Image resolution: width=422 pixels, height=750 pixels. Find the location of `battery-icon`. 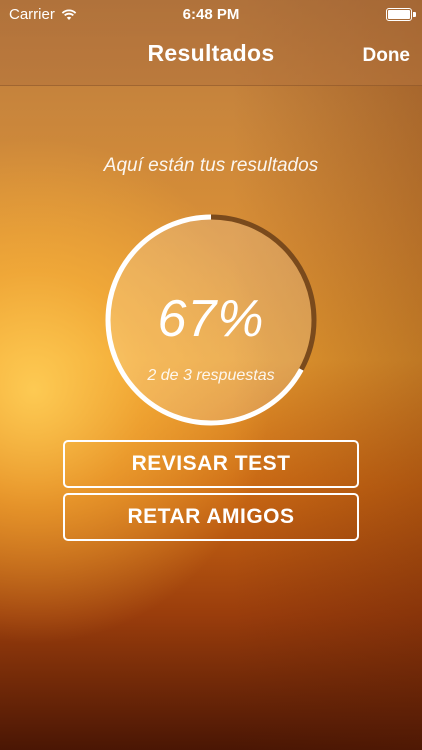

battery-icon is located at coordinates (399, 14).